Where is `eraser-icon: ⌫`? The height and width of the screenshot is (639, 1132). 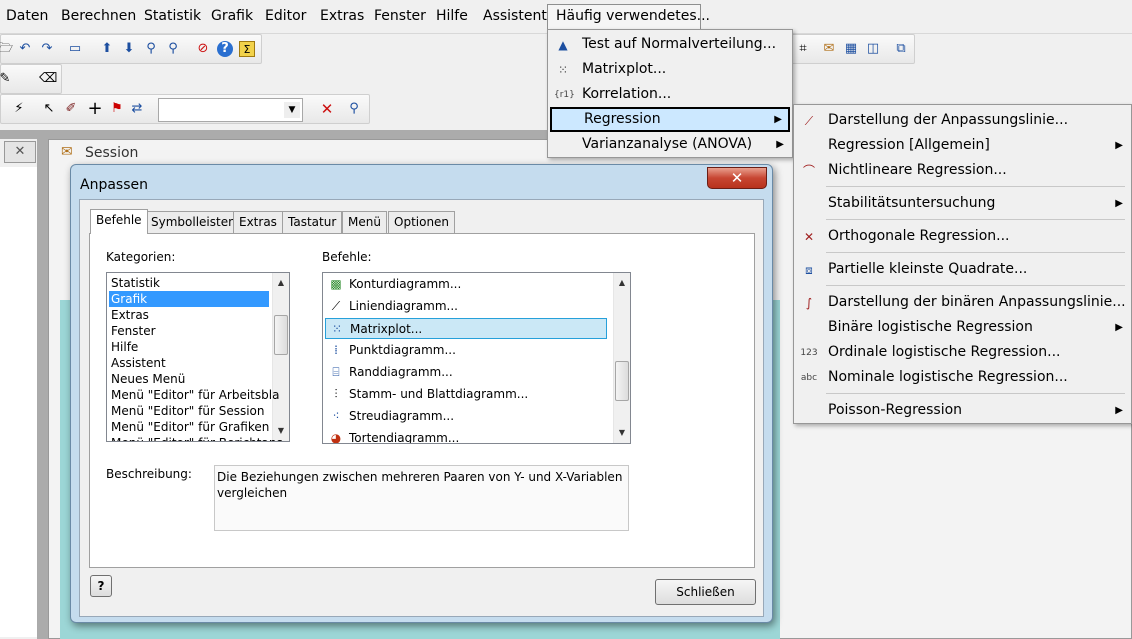 eraser-icon: ⌫ is located at coordinates (48, 79).